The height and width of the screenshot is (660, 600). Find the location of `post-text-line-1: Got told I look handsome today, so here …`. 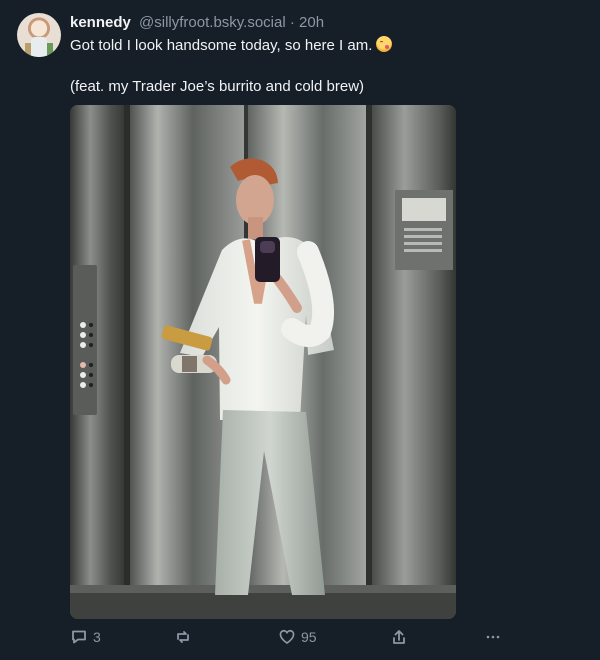

post-text-line-1: Got told I look handsome today, so here … is located at coordinates (320, 45).